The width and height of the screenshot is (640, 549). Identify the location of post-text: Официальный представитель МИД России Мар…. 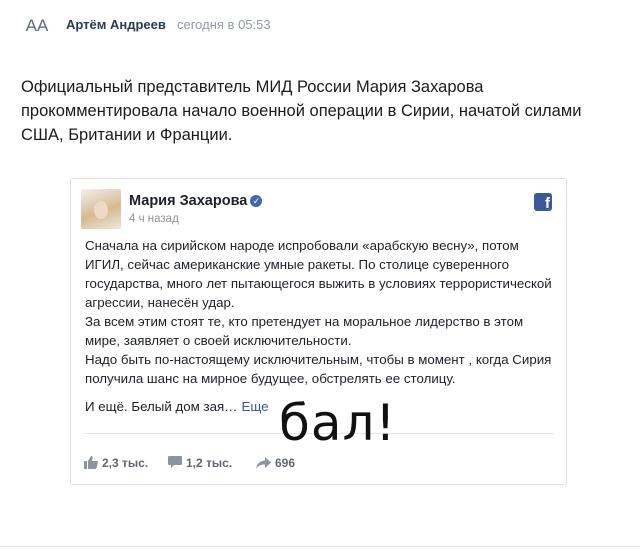
(301, 111).